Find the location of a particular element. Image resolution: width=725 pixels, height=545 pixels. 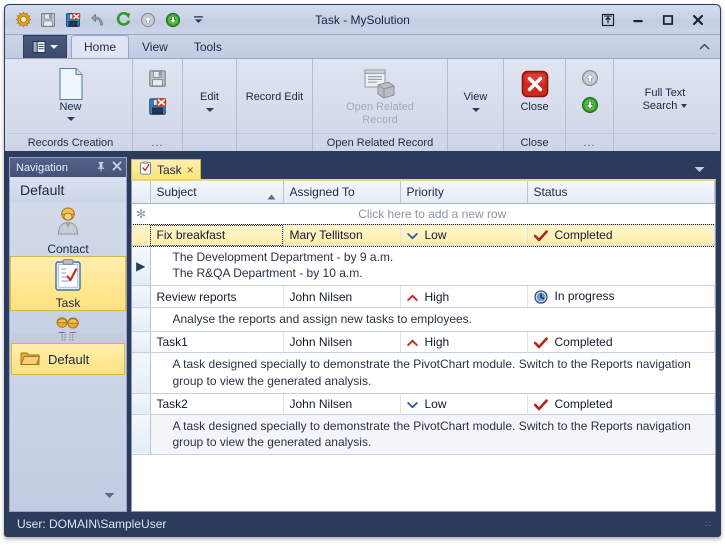

resize-grip: ∷ is located at coordinates (708, 524).